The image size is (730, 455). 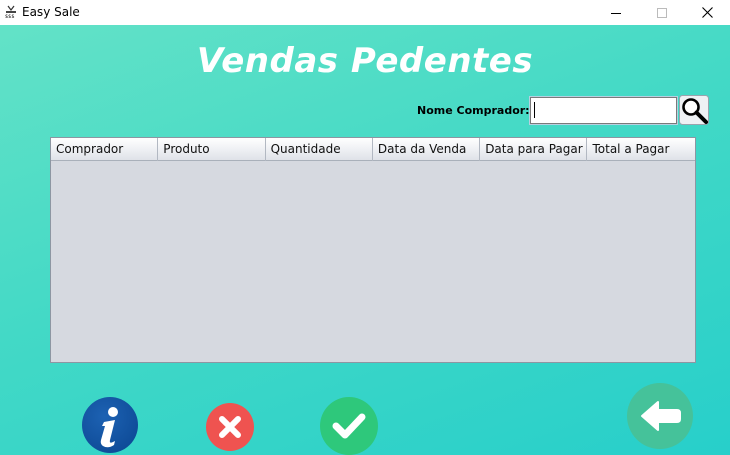 I want to click on search-button, so click(x=694, y=110).